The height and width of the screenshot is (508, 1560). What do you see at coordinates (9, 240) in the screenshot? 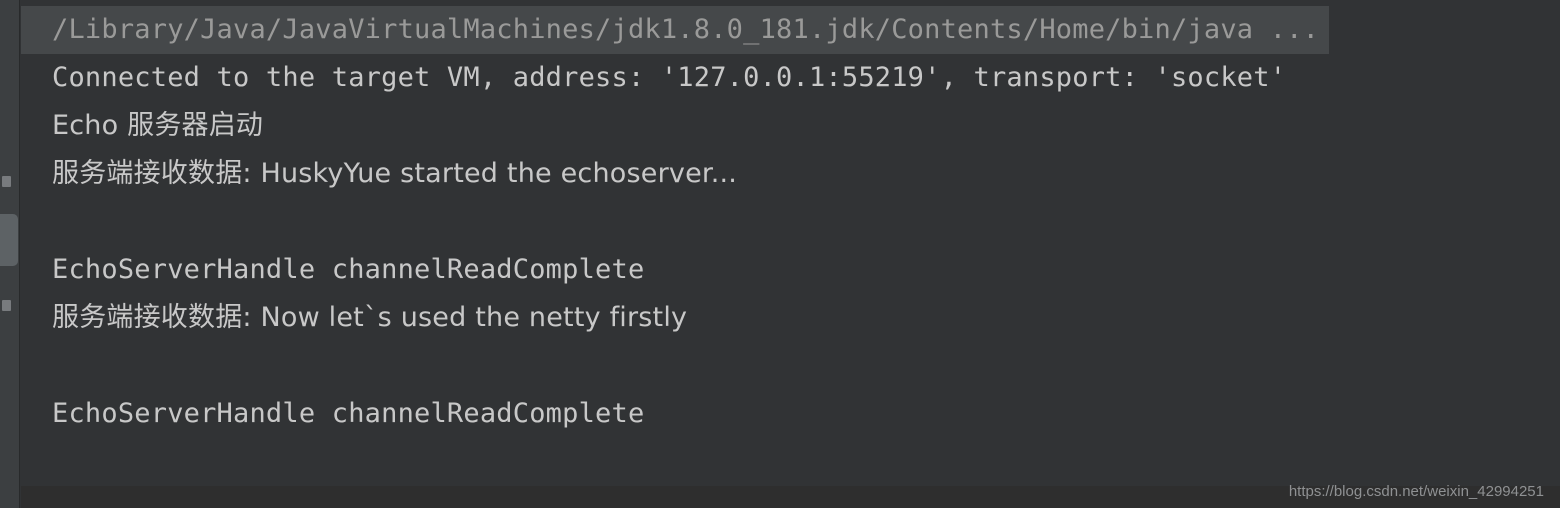
I see `tool-window-button-active` at bounding box center [9, 240].